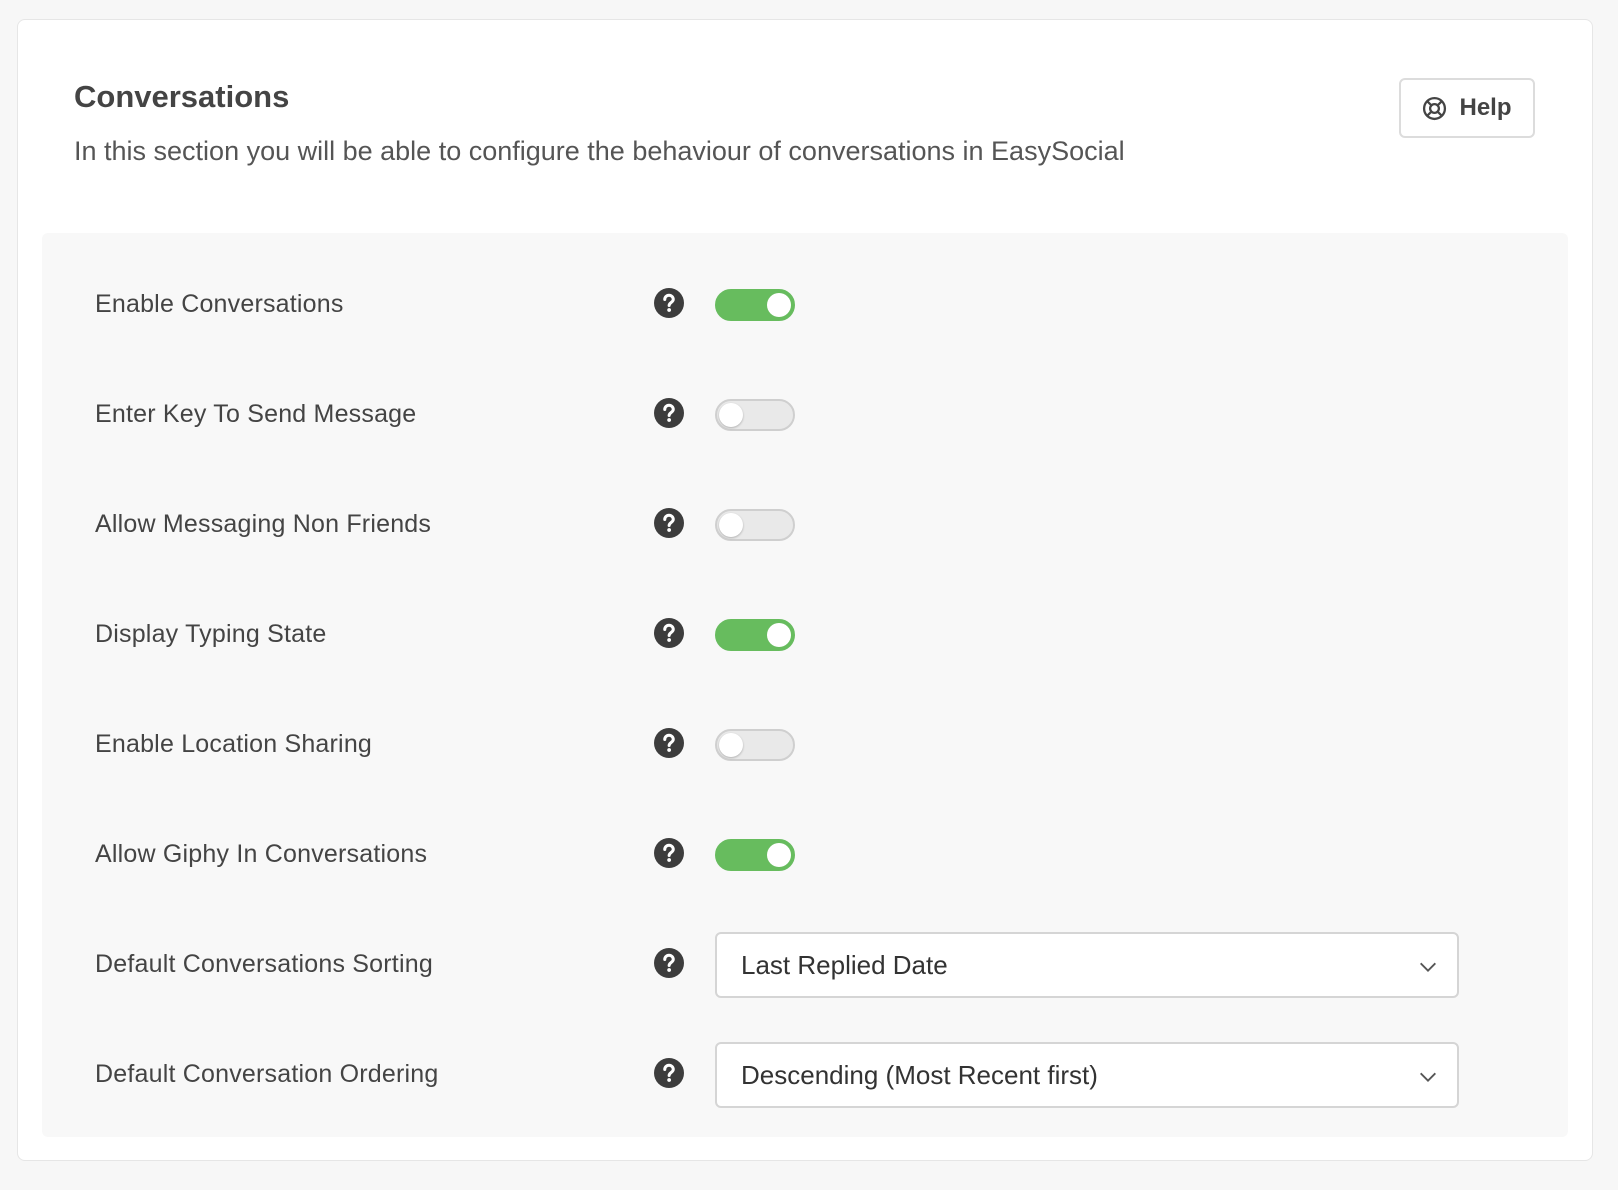  I want to click on setting-label: Display Typing State, so click(211, 633).